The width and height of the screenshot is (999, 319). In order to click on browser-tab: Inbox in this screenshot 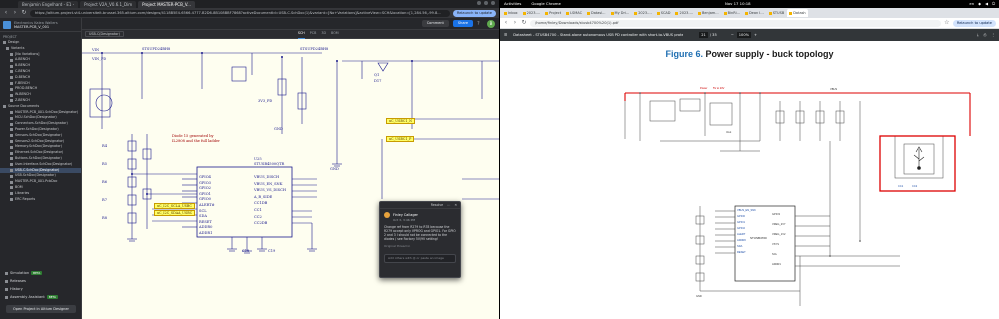, I will do `click(511, 13)`.